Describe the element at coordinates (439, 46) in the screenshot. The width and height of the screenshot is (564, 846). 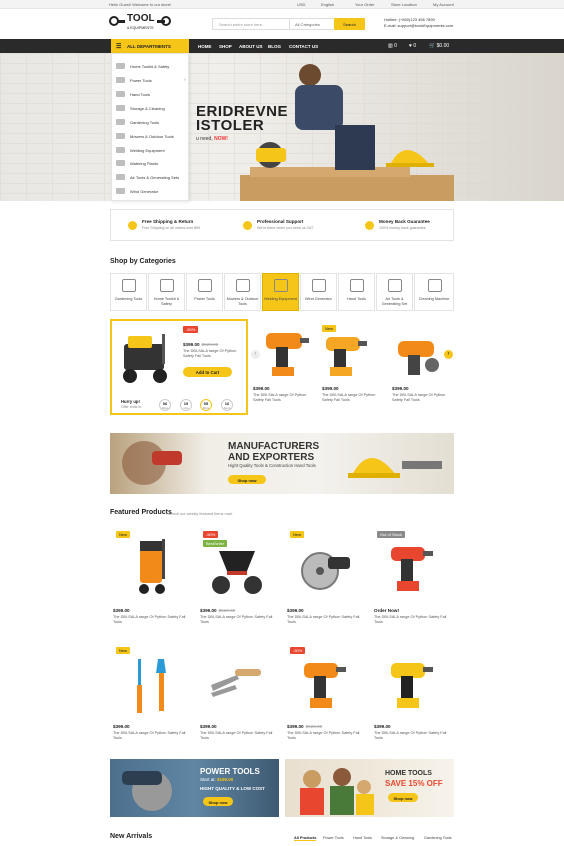
I see `cart-icon: 🛒 $0.00` at that location.